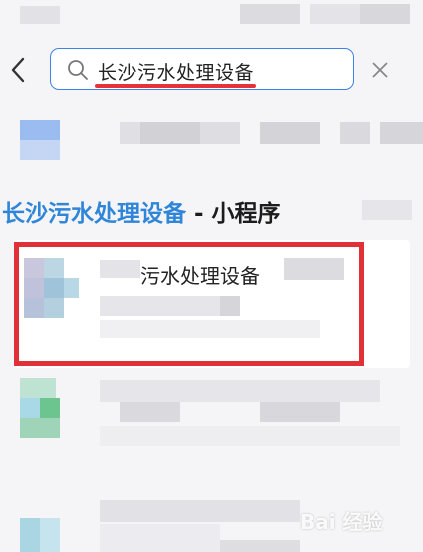 This screenshot has width=423, height=552. Describe the element at coordinates (78, 70) in the screenshot. I see `search-icon` at that location.